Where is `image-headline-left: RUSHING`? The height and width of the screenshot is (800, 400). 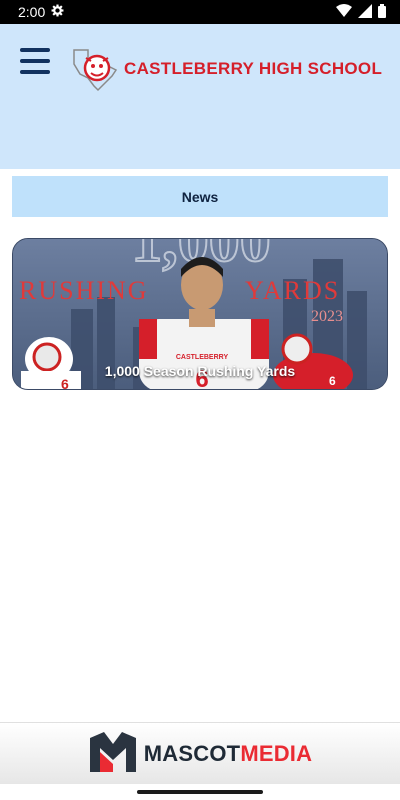
image-headline-left: RUSHING is located at coordinates (84, 290).